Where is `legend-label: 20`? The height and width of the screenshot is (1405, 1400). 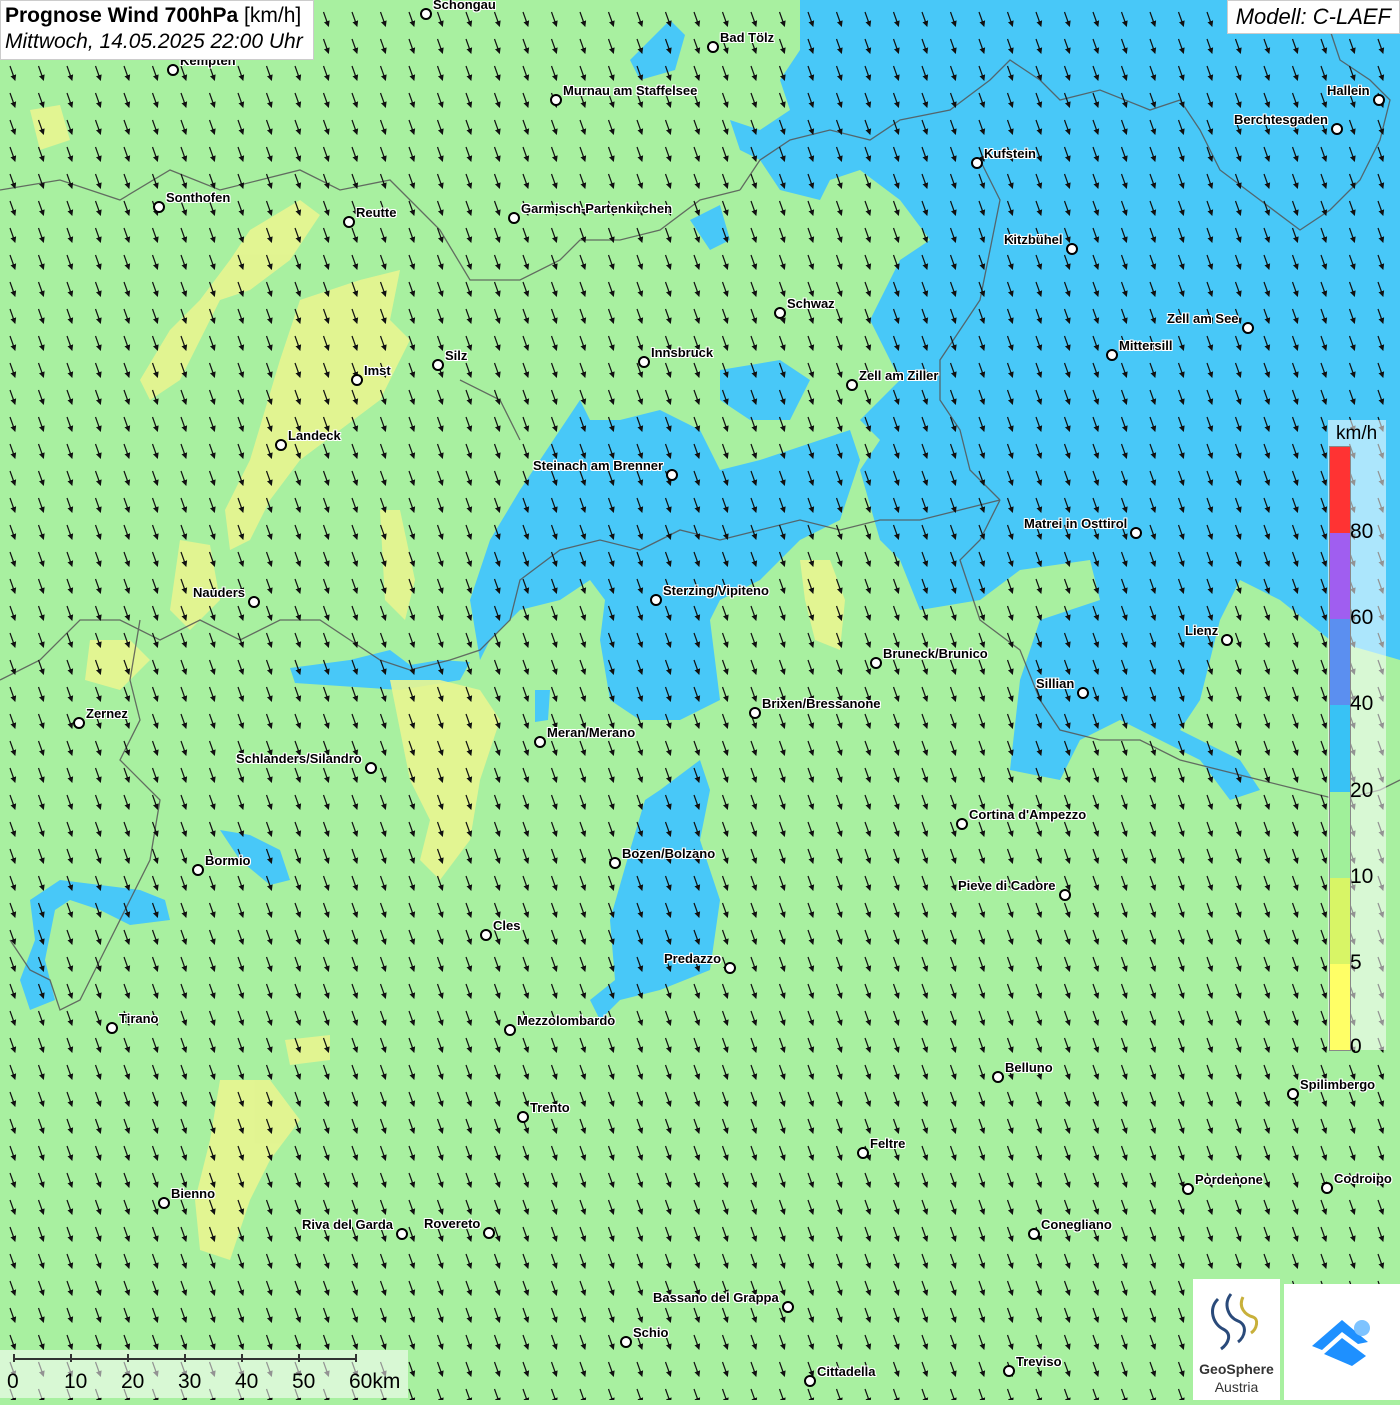 legend-label: 20 is located at coordinates (1362, 790).